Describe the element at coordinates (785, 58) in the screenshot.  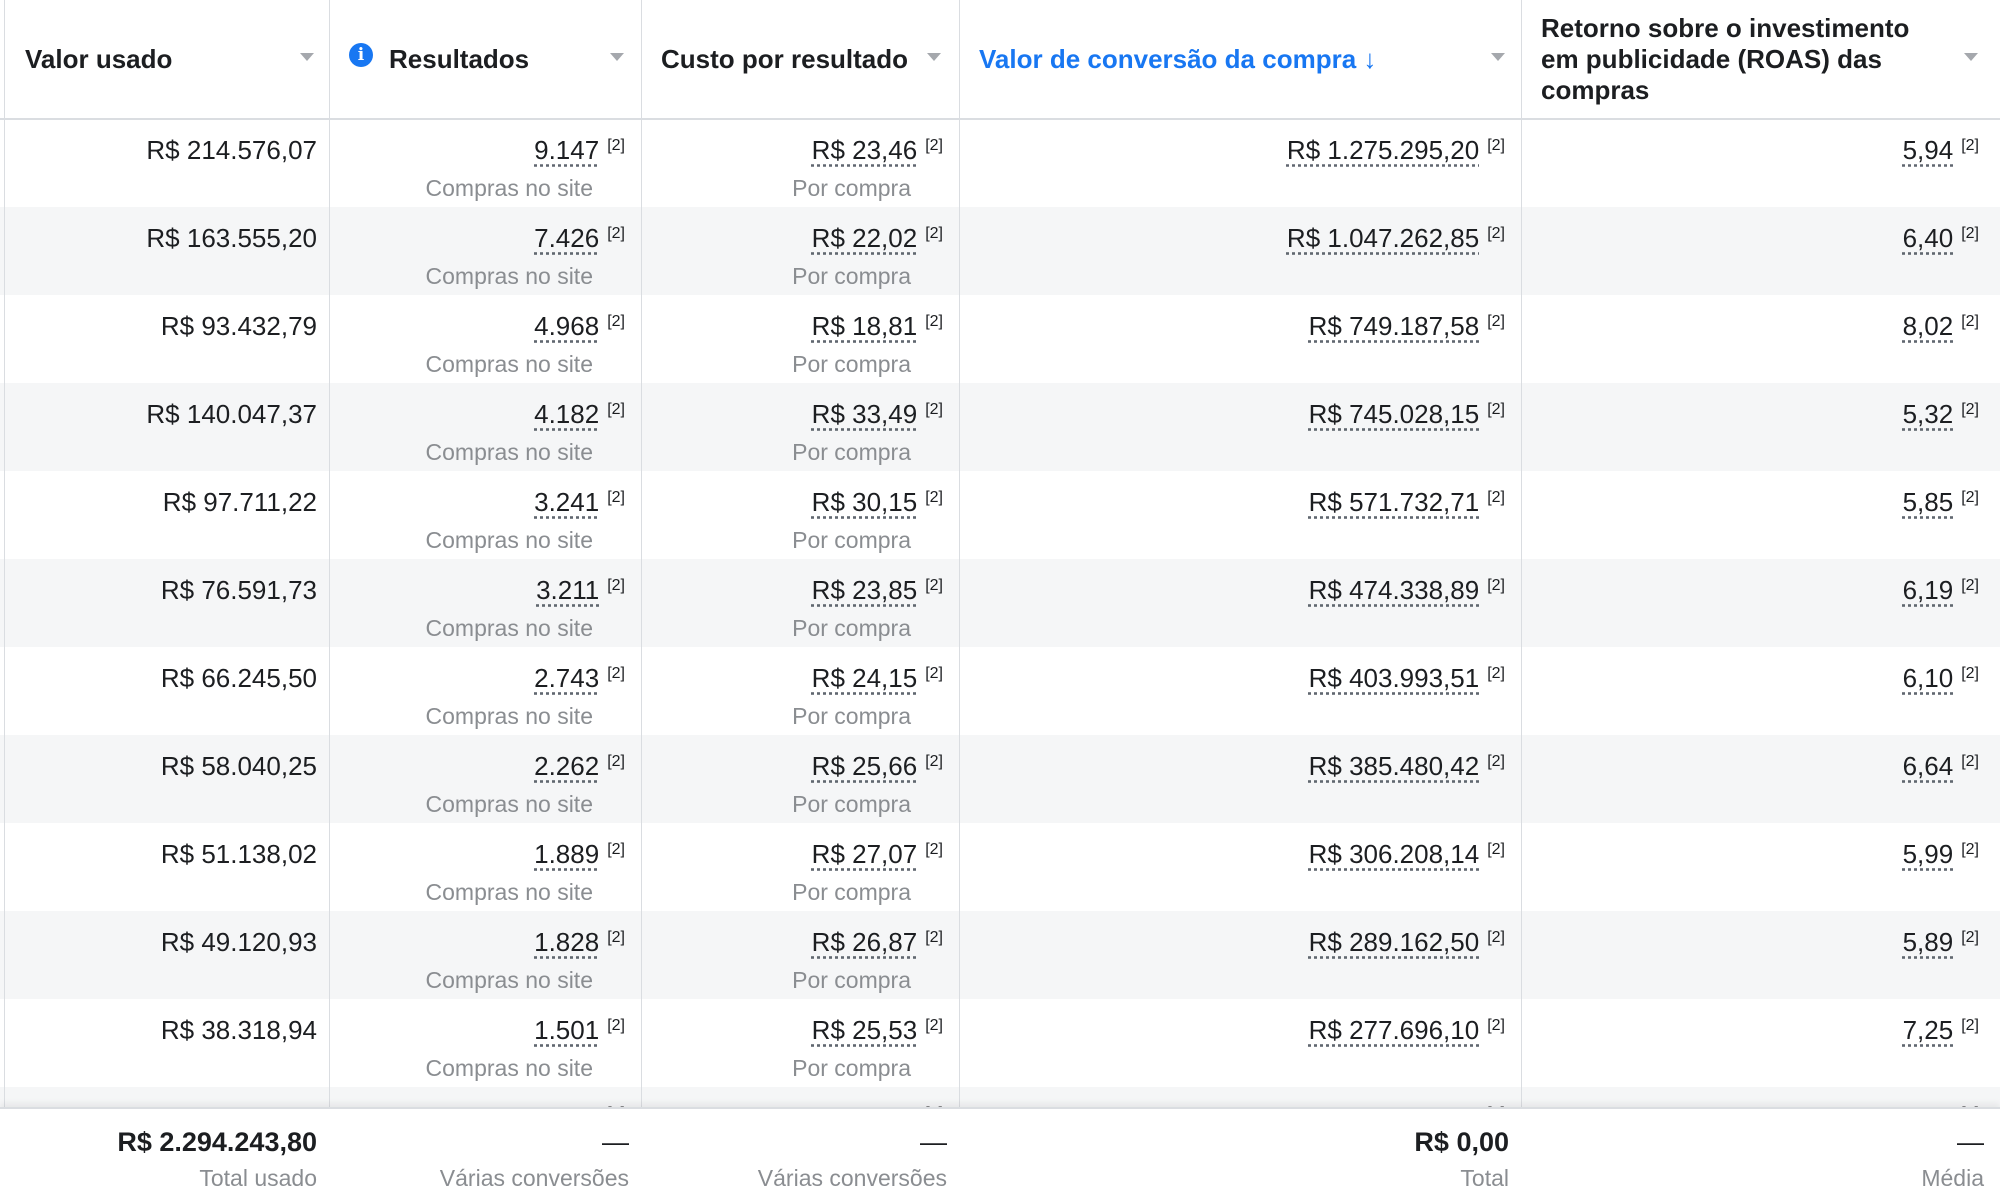
I see `column-header-label: Custo por resultado` at that location.